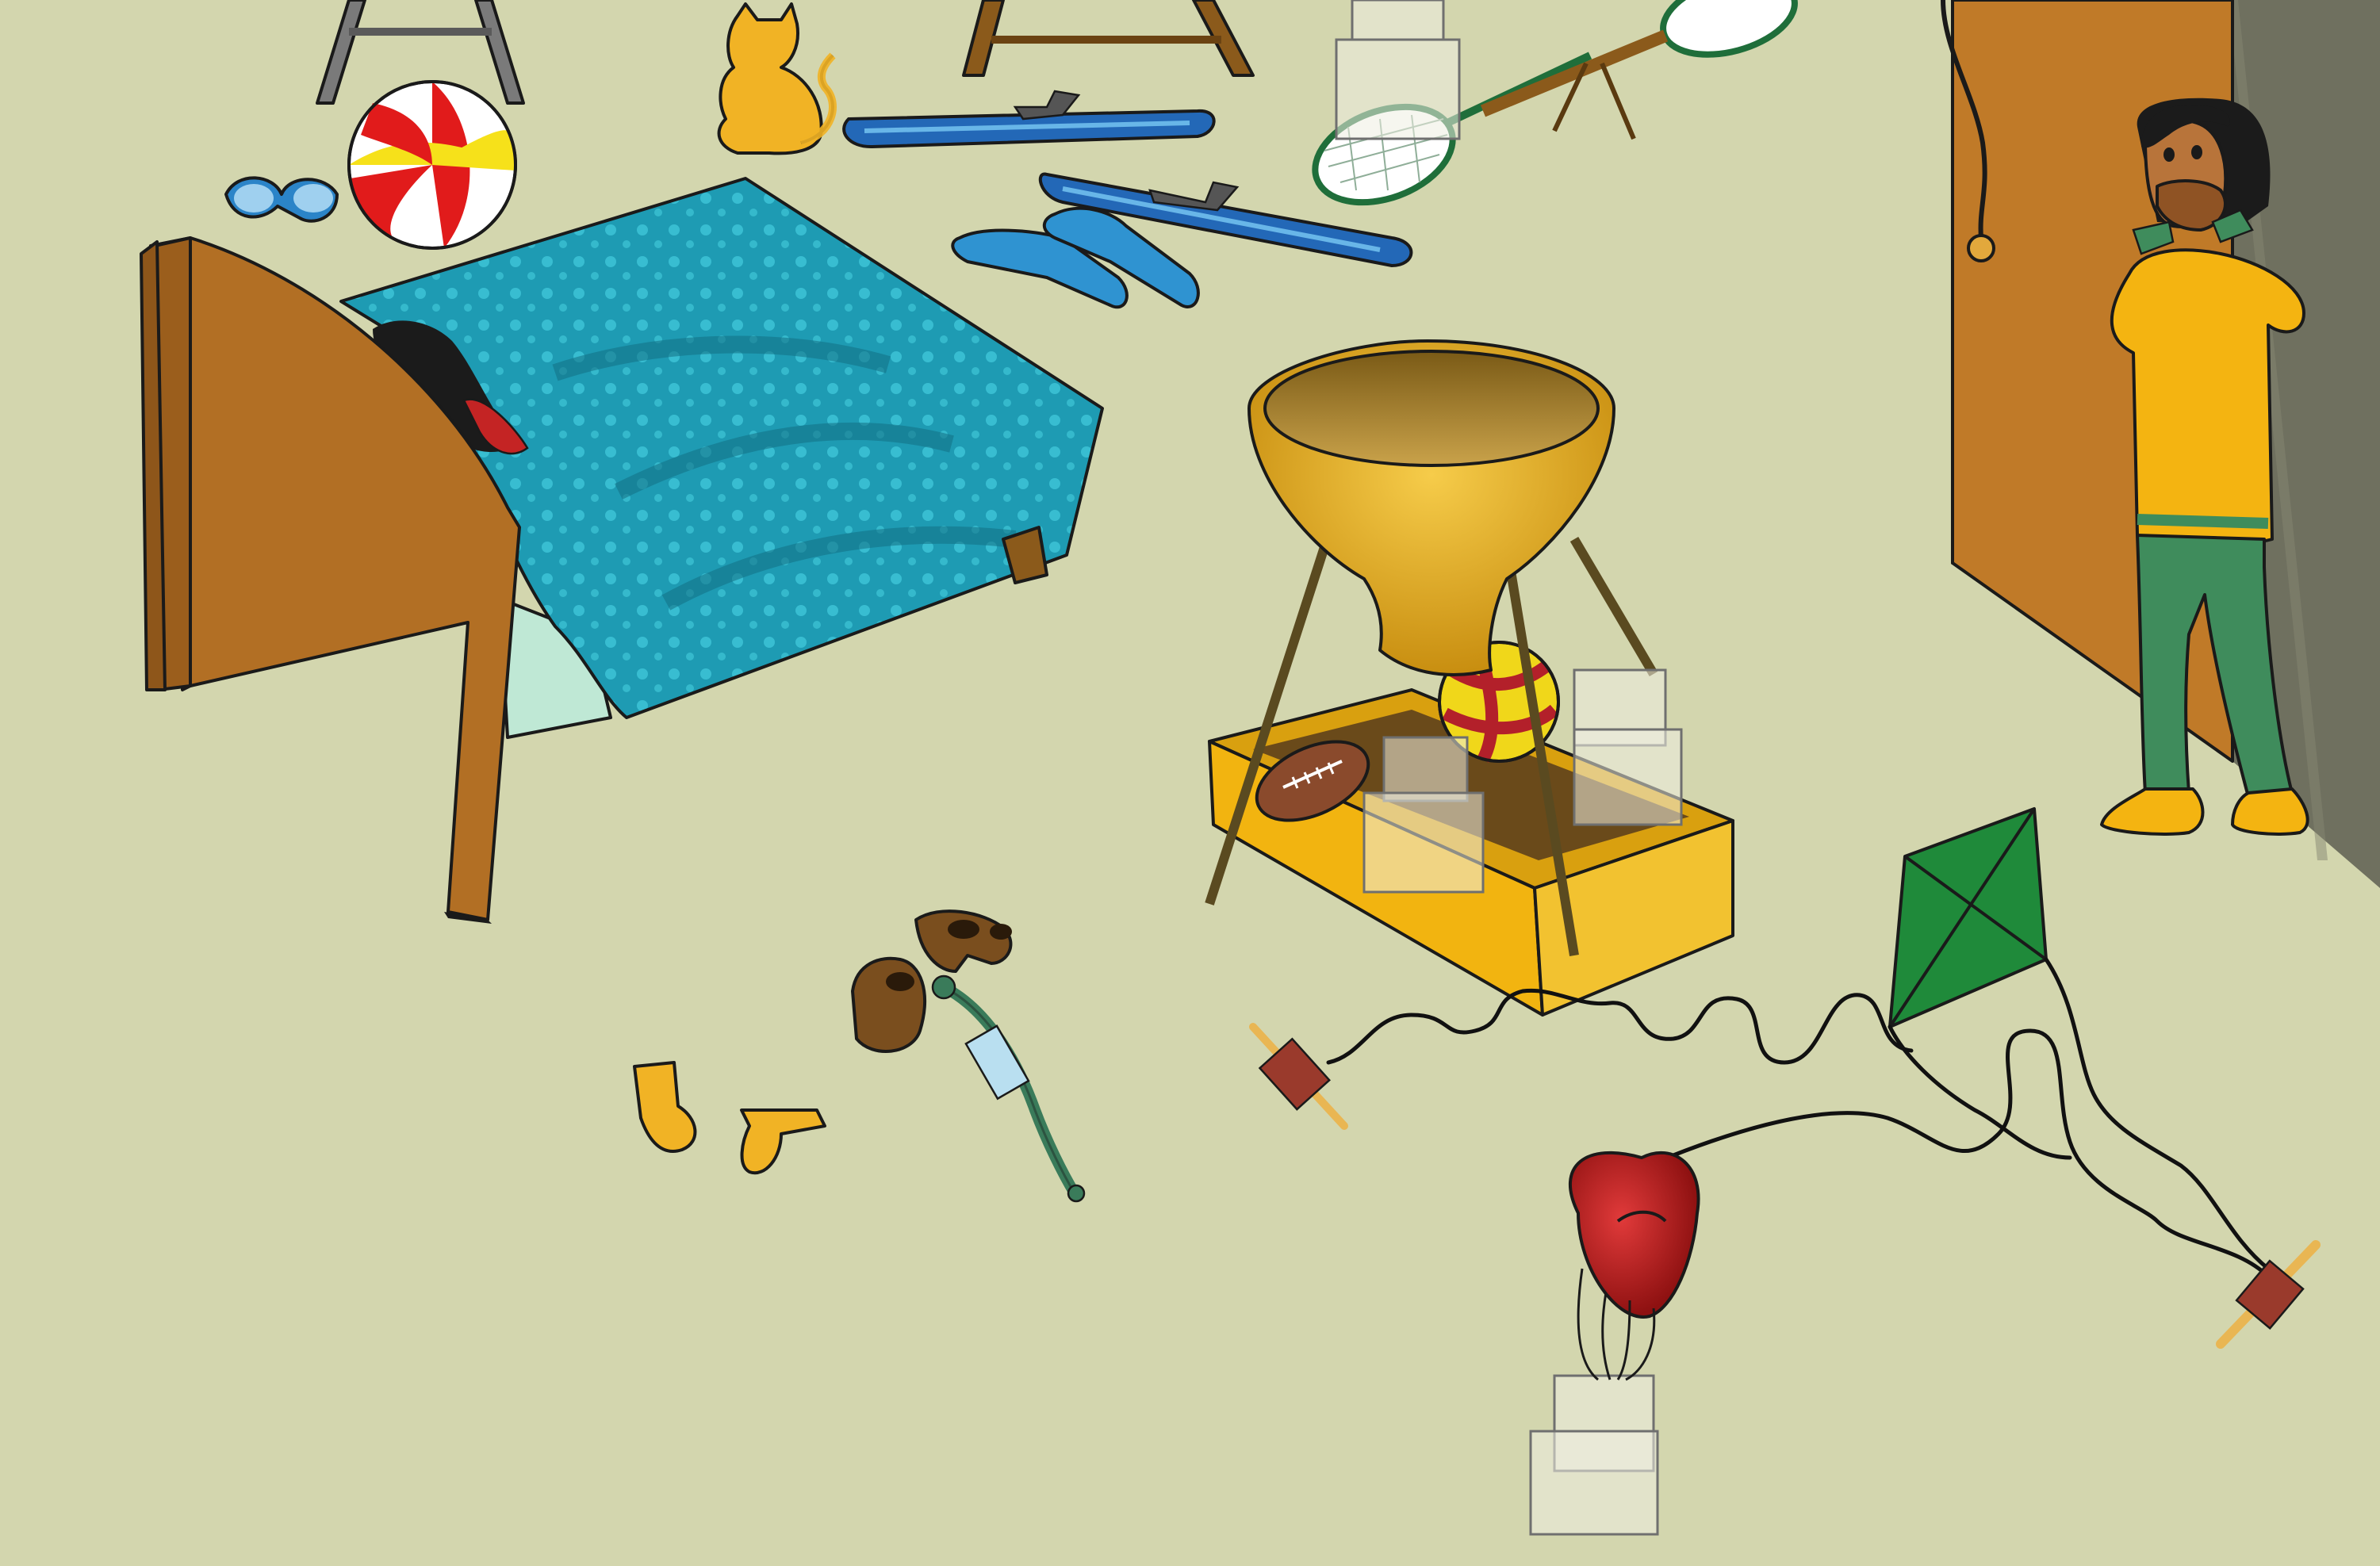 This screenshot has width=2380, height=1566. I want to click on beach-ball, so click(432, 165).